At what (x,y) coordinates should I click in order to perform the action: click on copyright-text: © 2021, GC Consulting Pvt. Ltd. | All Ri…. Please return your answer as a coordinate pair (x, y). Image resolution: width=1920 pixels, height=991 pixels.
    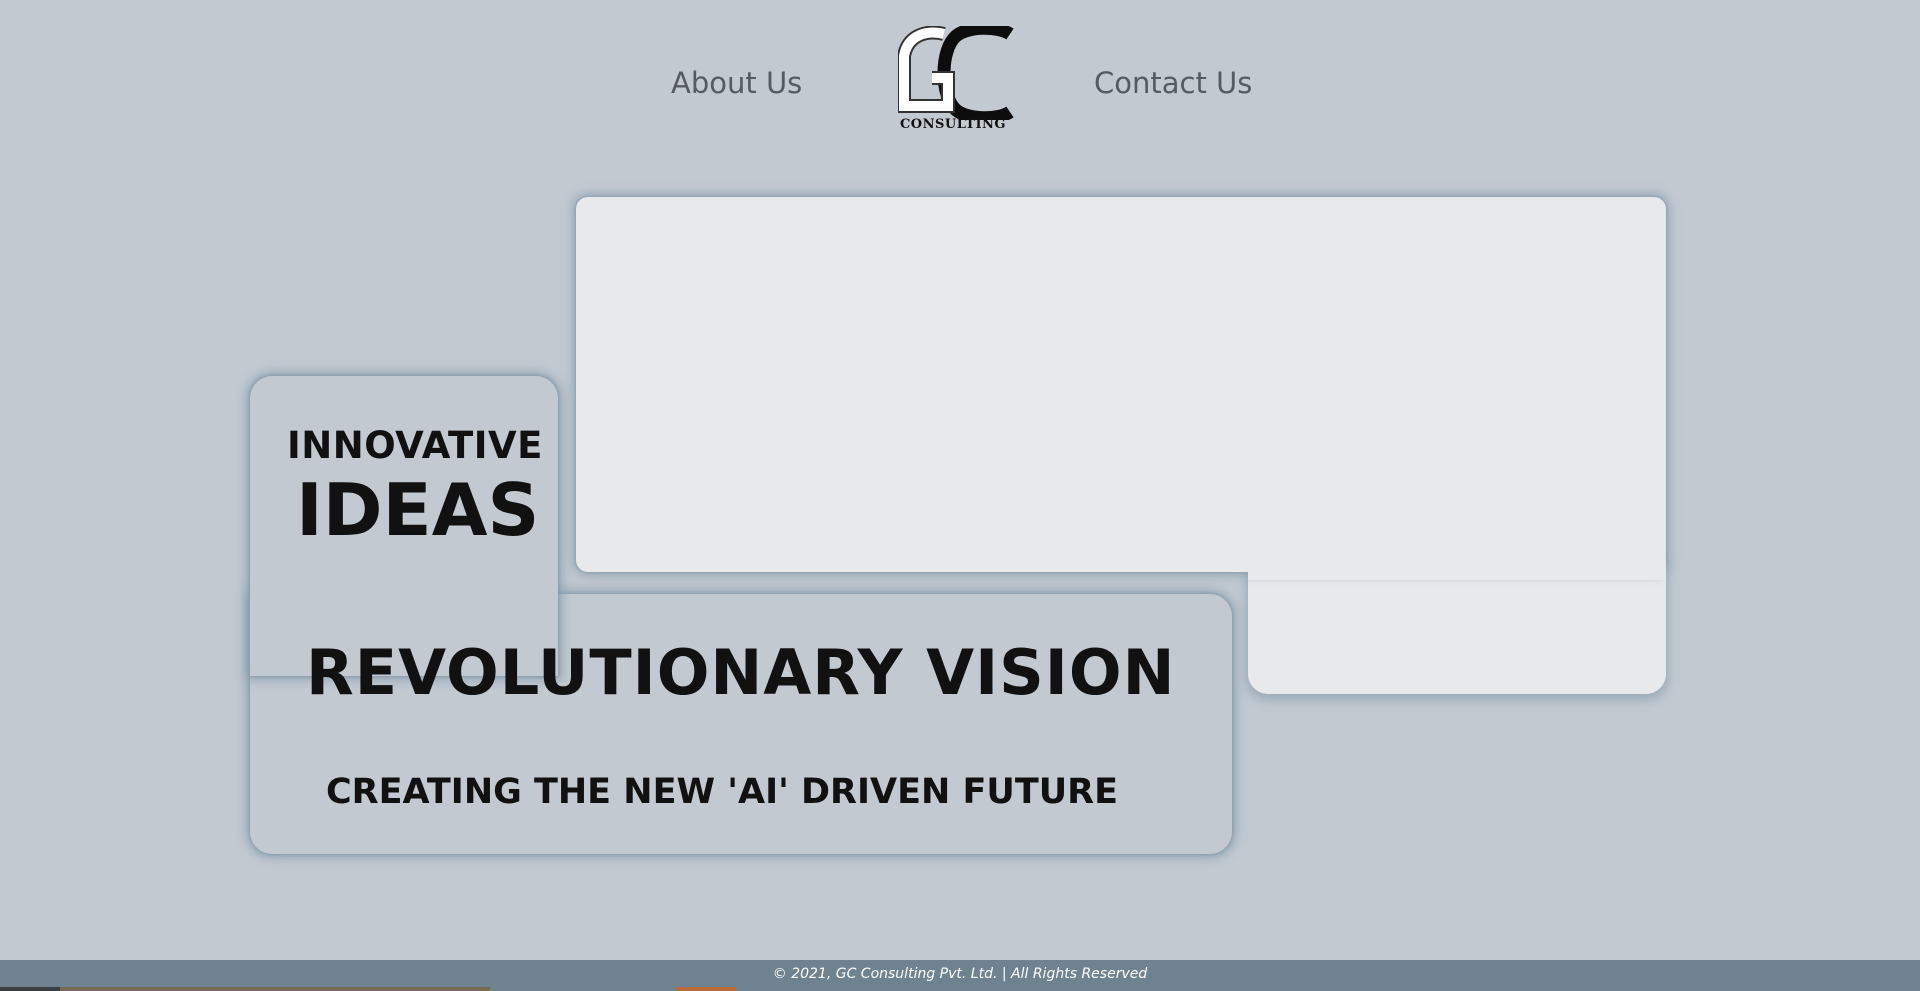
    Looking at the image, I should click on (960, 974).